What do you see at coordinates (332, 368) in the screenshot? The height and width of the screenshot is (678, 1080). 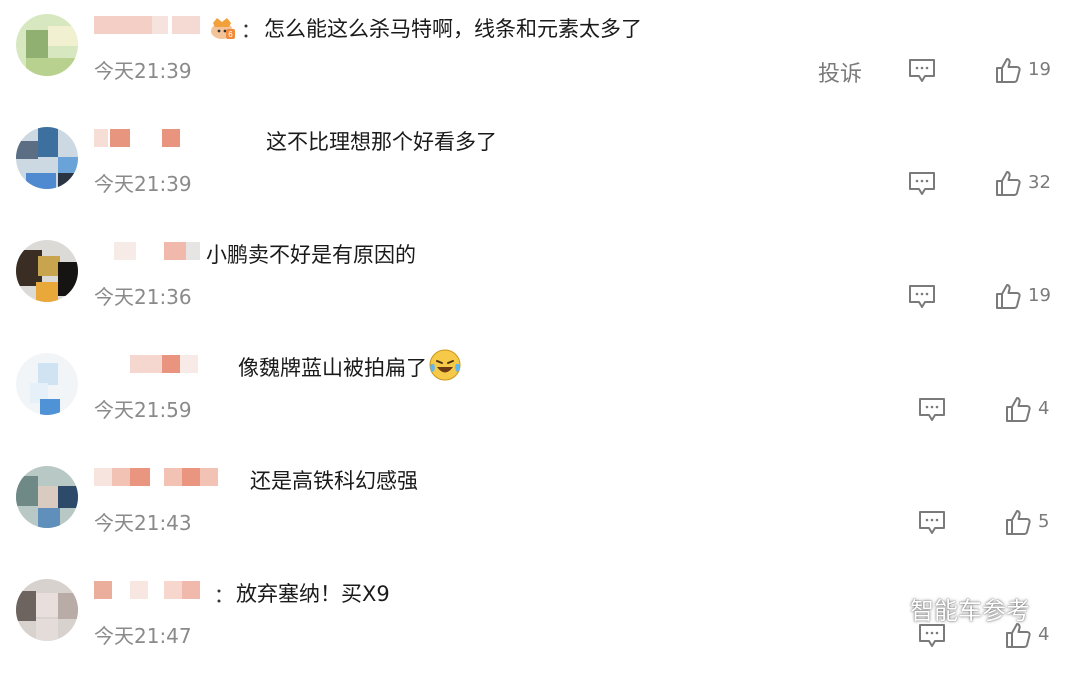 I see `comment-text: 像魏牌蓝山被拍扁了` at bounding box center [332, 368].